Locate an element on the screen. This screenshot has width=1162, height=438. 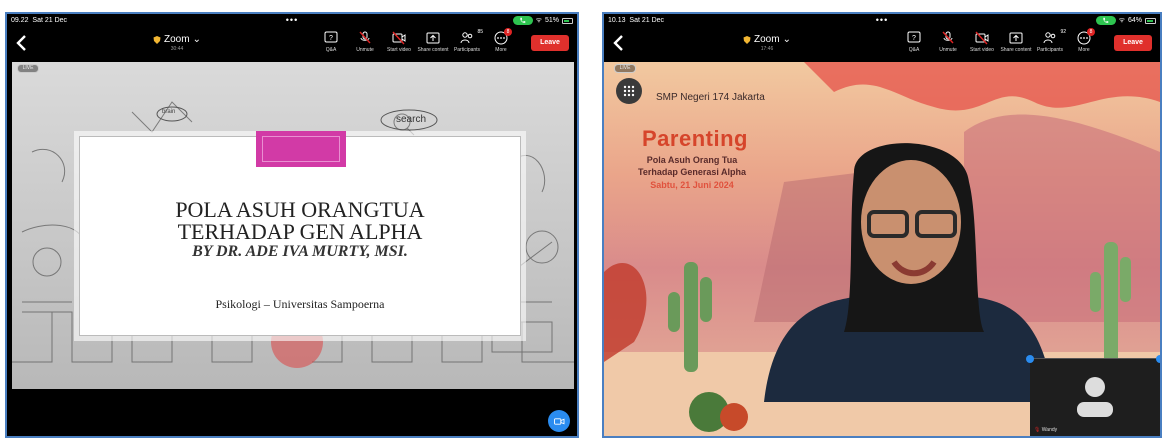
grid-icon is located at coordinates (629, 91).